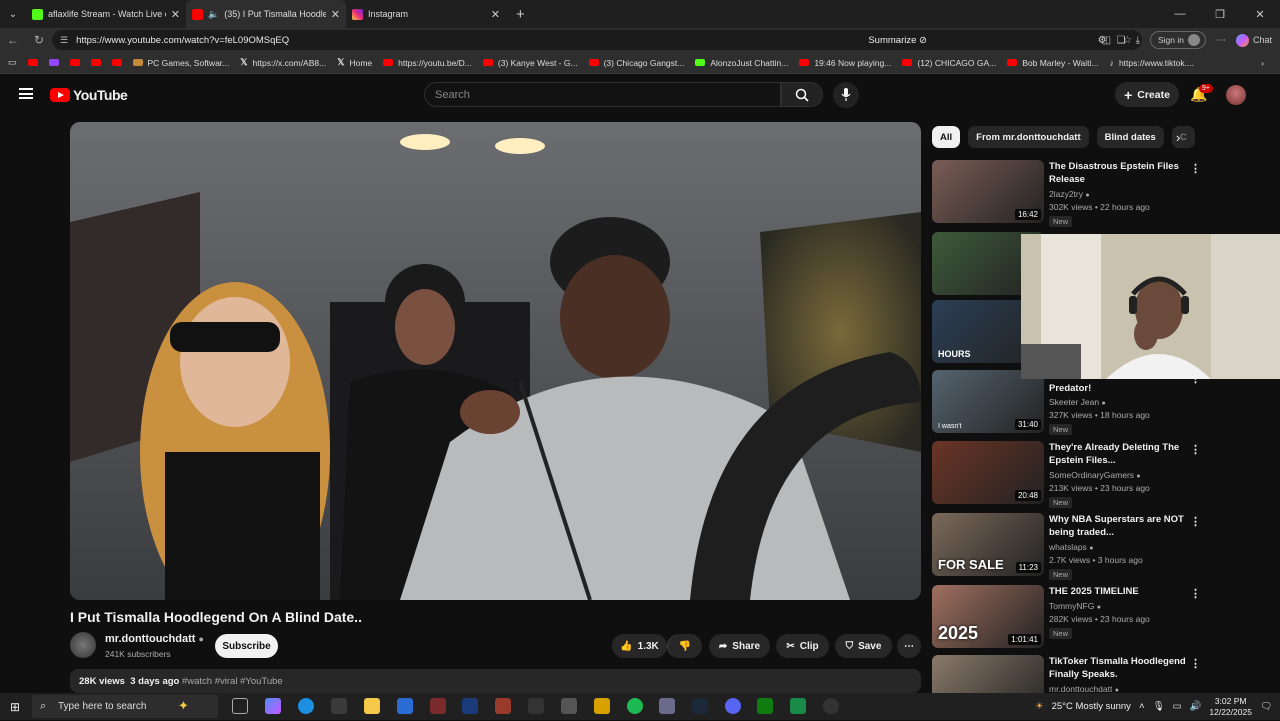 The height and width of the screenshot is (721, 1280). I want to click on recommendation-title: The Disastrous Epstein Files Release, so click(1121, 173).